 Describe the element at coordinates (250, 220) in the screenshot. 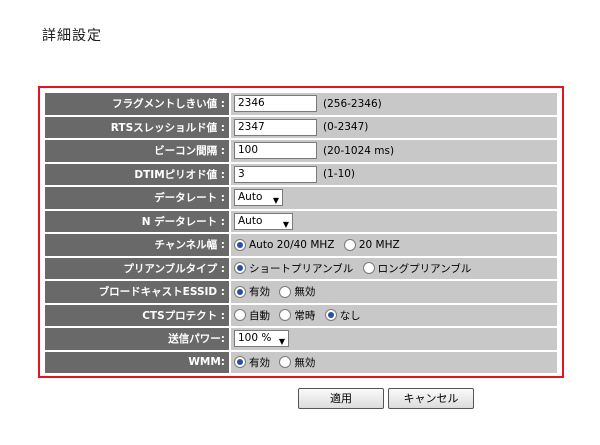

I see `ndatarate-value: Auto` at that location.